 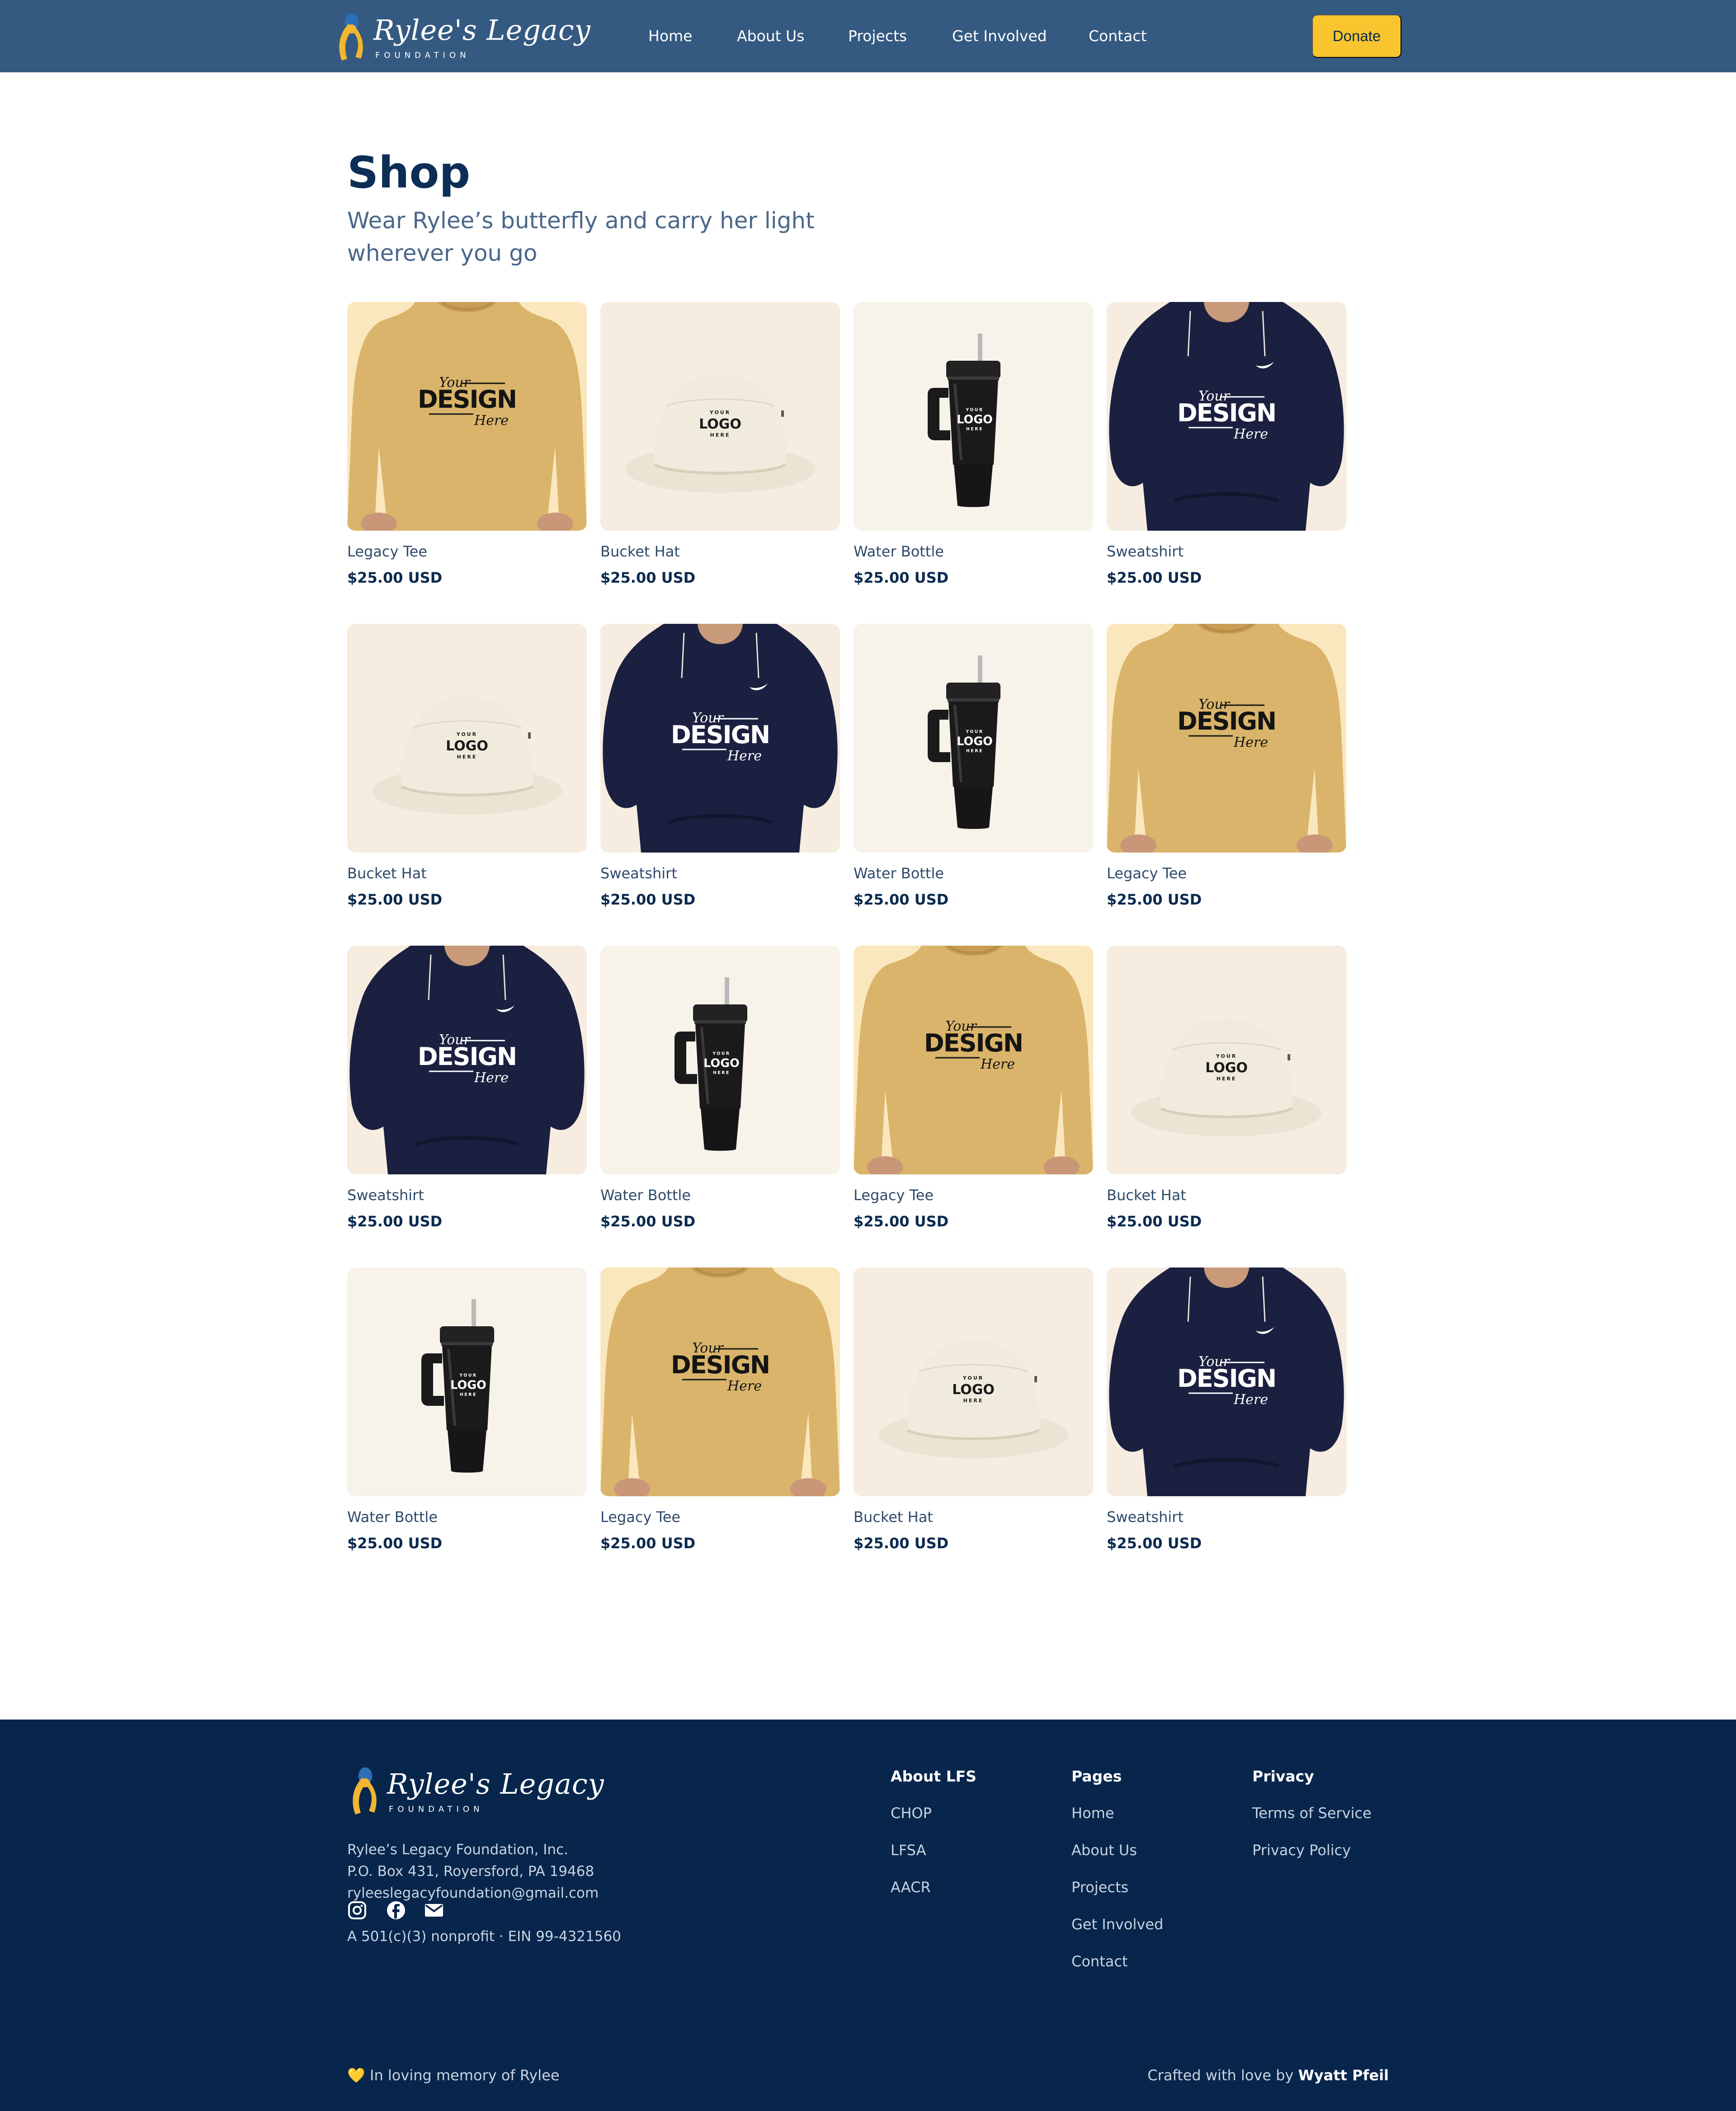 What do you see at coordinates (771, 36) in the screenshot?
I see `nav-about-us: About Us` at bounding box center [771, 36].